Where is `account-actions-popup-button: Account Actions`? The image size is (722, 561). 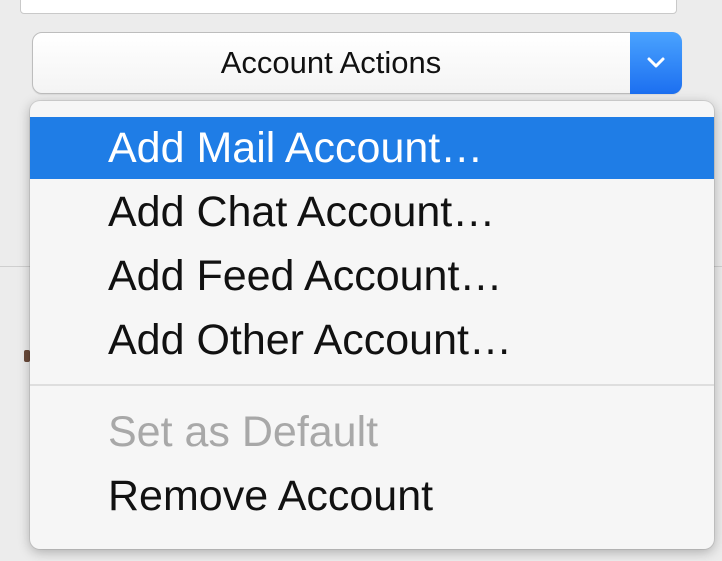 account-actions-popup-button: Account Actions is located at coordinates (357, 63).